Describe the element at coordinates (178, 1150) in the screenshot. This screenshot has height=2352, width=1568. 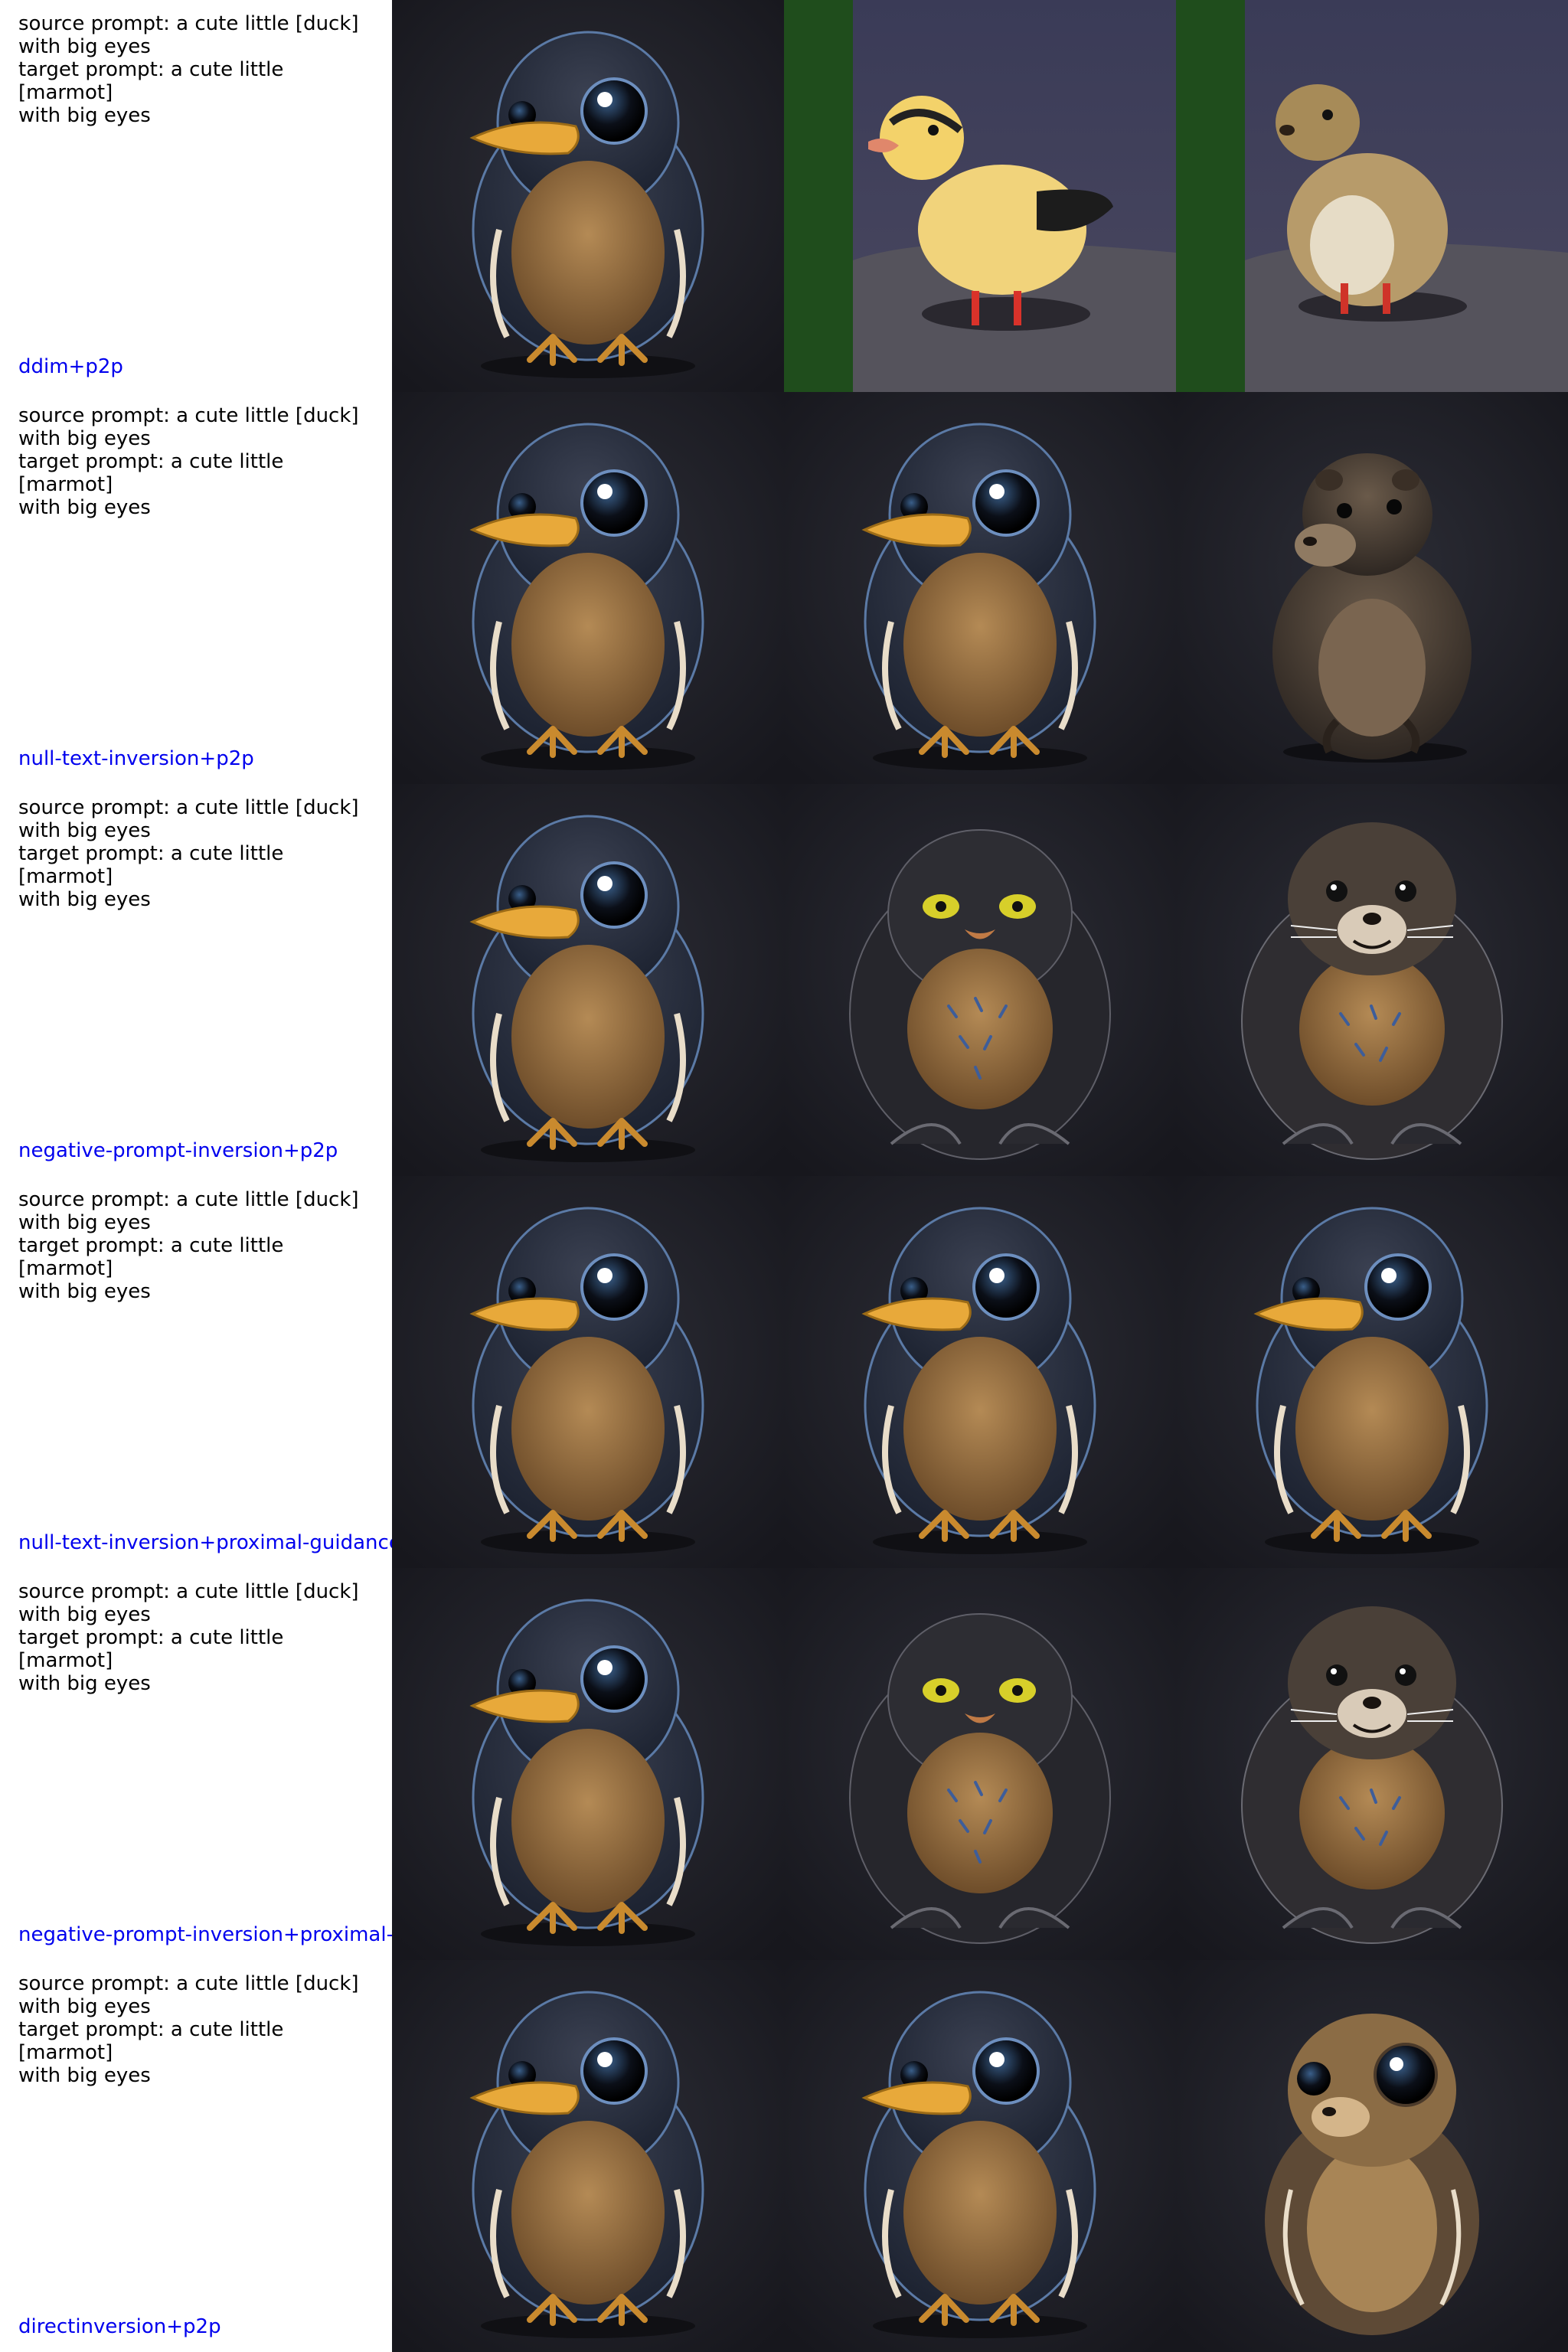
I see `method-label: negative-prompt-inversion+p2p` at that location.